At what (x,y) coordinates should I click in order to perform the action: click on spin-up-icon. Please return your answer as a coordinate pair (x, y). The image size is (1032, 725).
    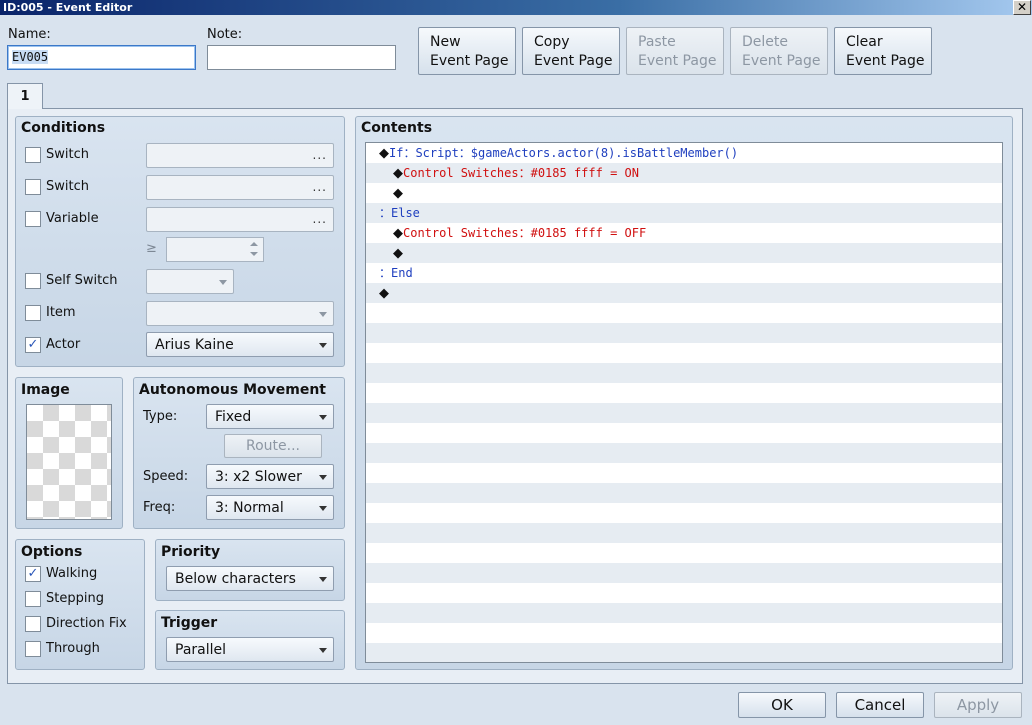
    Looking at the image, I should click on (254, 244).